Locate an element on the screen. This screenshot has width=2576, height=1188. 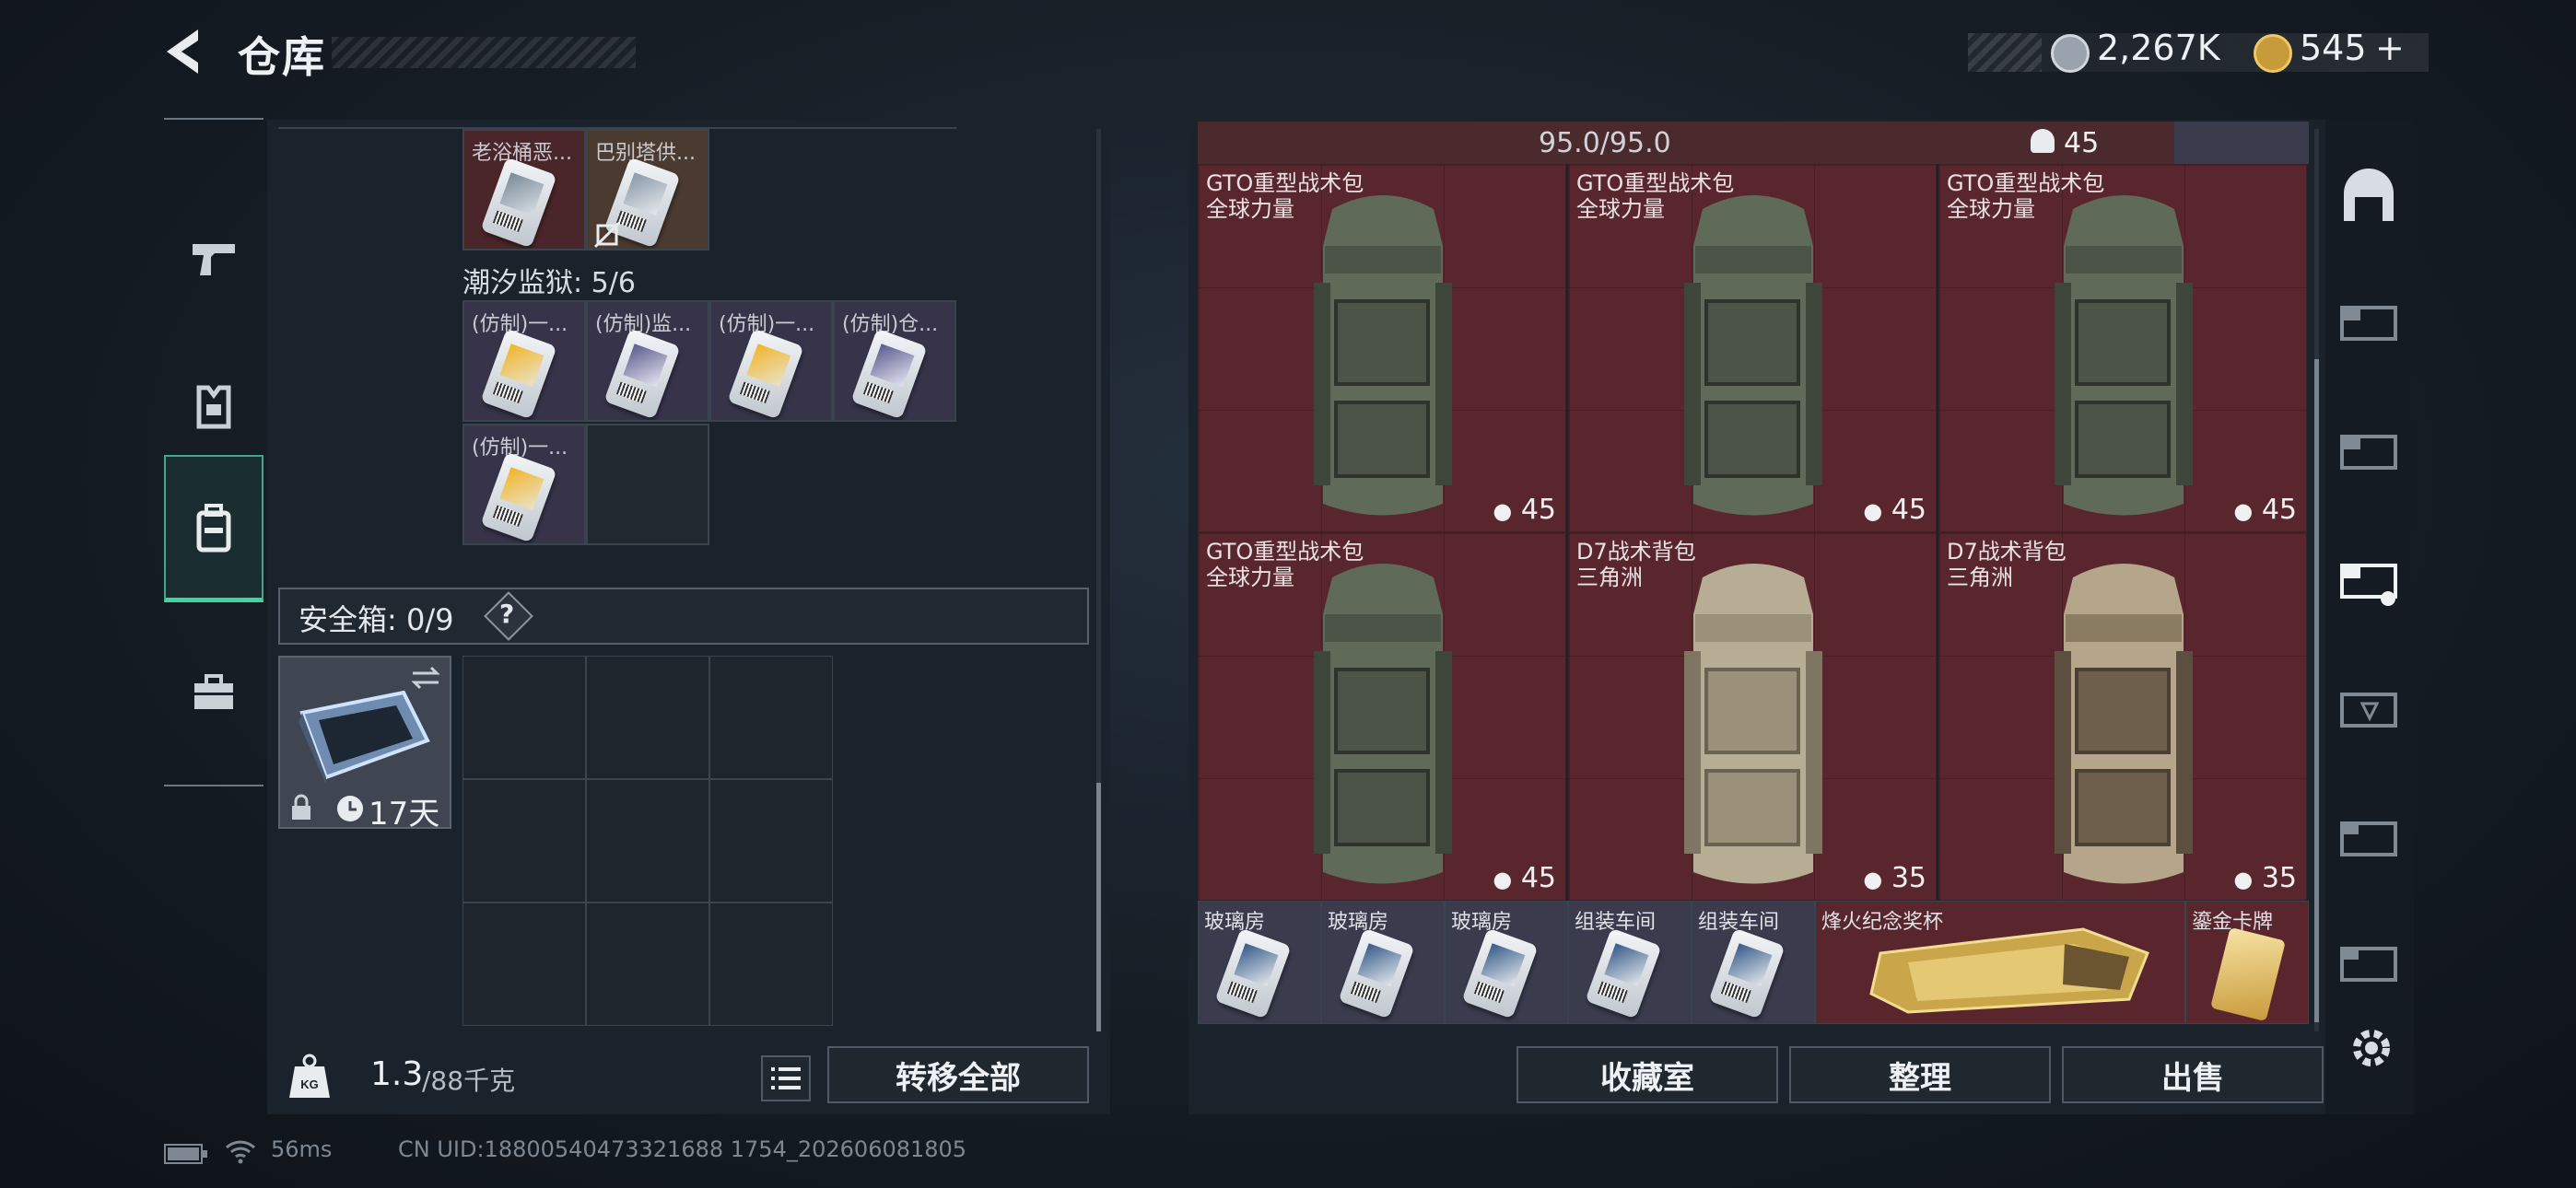
empty-slot is located at coordinates (647, 485).